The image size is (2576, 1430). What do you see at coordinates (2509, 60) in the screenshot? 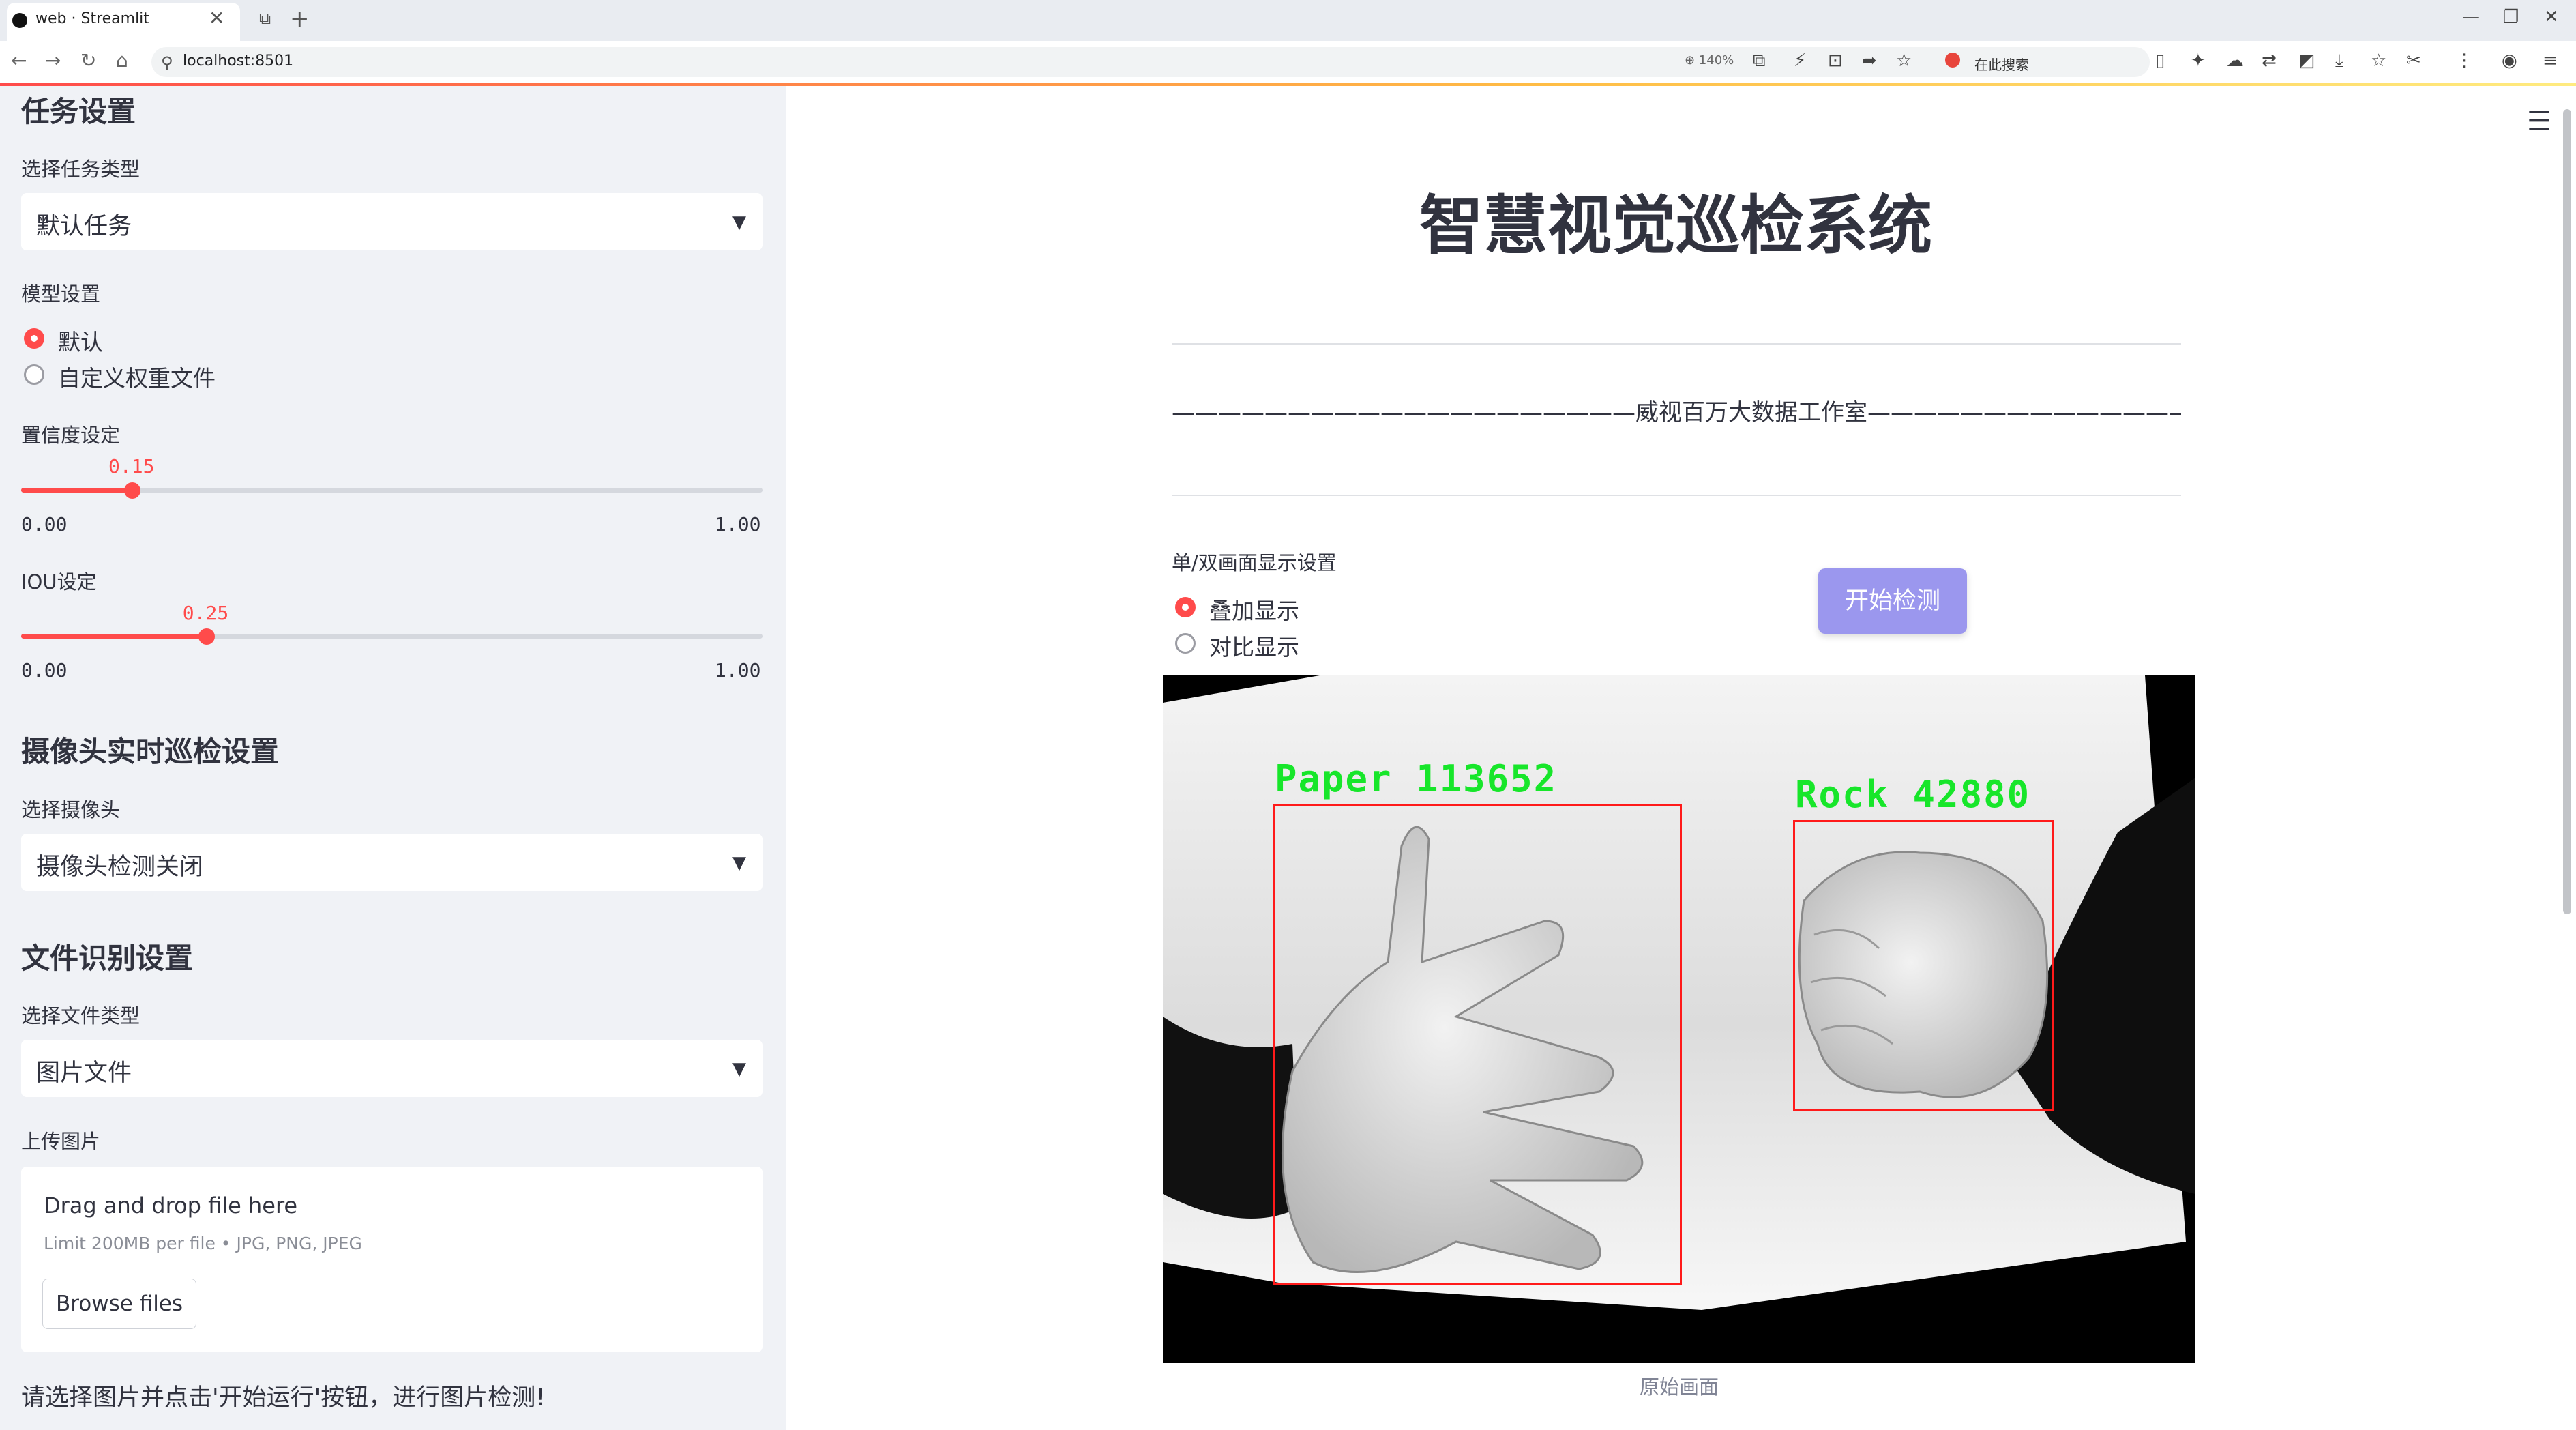
I see `profile-avatar-icon: ◉` at bounding box center [2509, 60].